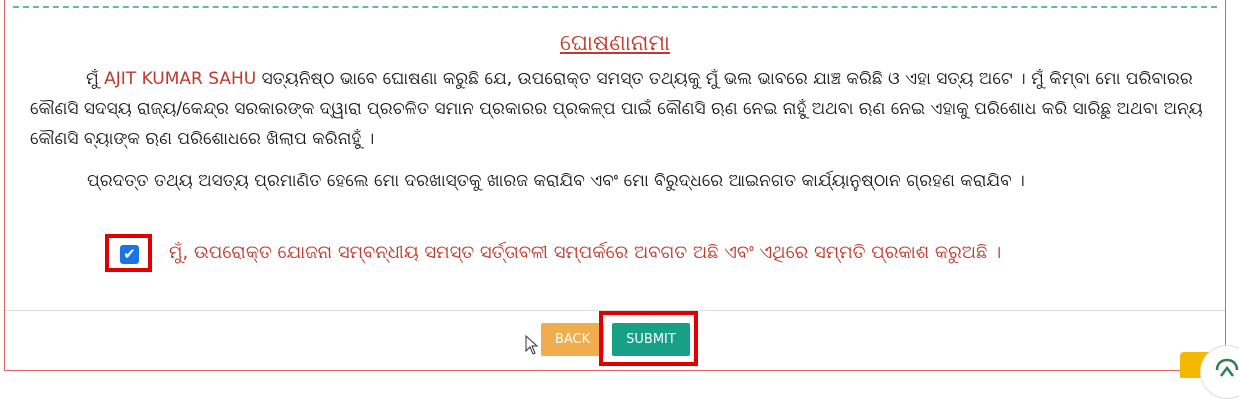  Describe the element at coordinates (572, 339) in the screenshot. I see `back-button: BACK` at that location.